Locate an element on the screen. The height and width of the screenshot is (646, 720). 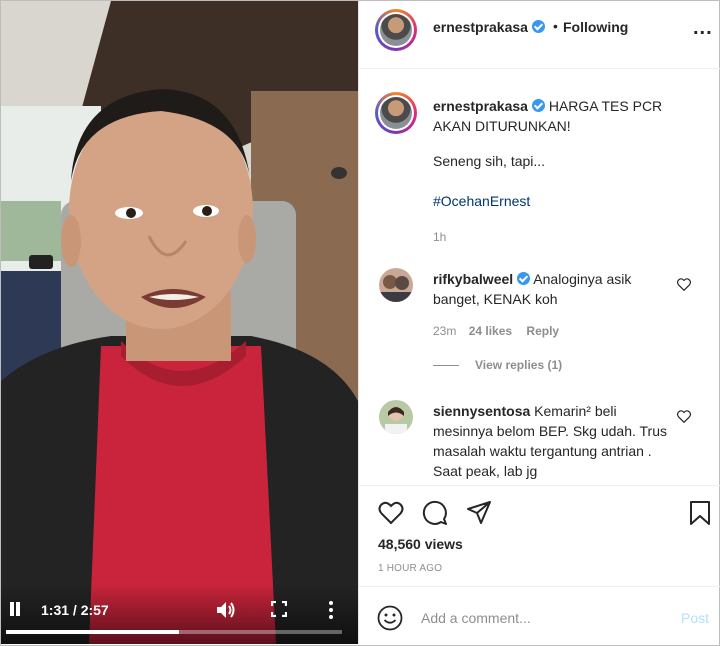
video-progress-bar is located at coordinates (174, 632).